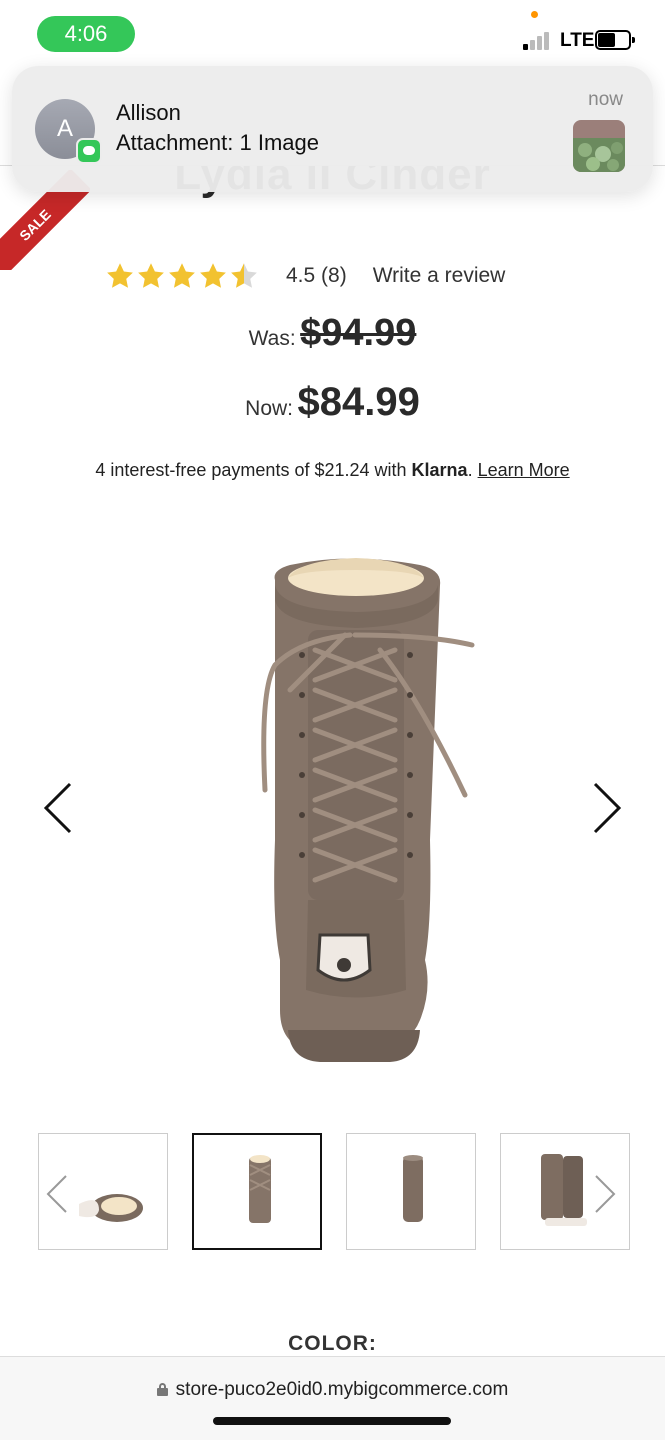  I want to click on thumbs-next-arrow-icon, so click(605, 1194).